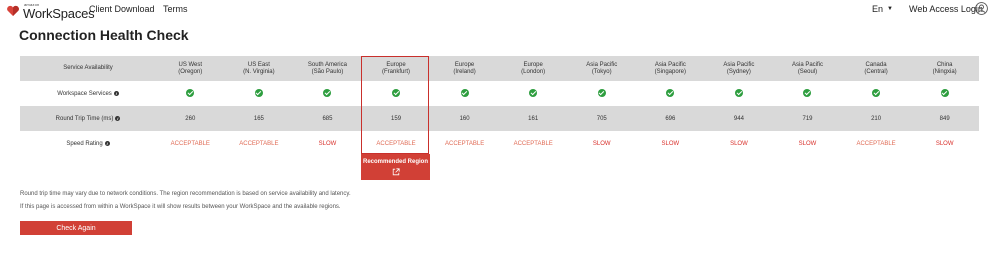 This screenshot has height=271, width=999. I want to click on region-location: (Tokyo), so click(601, 71).